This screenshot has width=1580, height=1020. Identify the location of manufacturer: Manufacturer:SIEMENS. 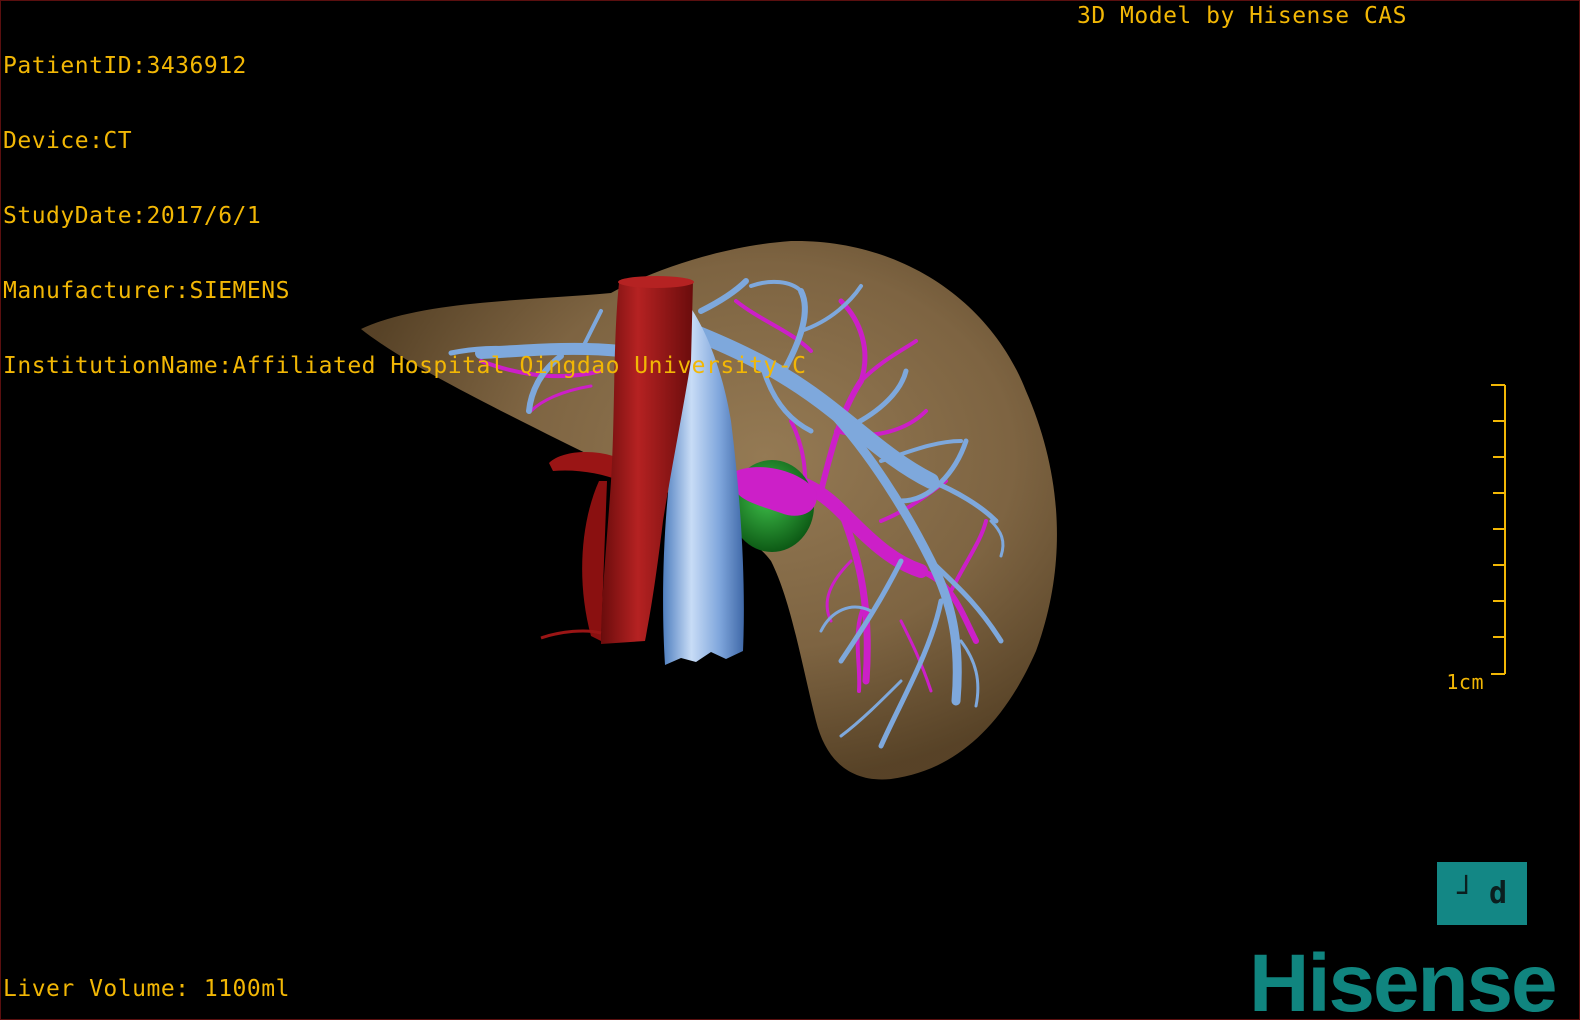
(146, 291).